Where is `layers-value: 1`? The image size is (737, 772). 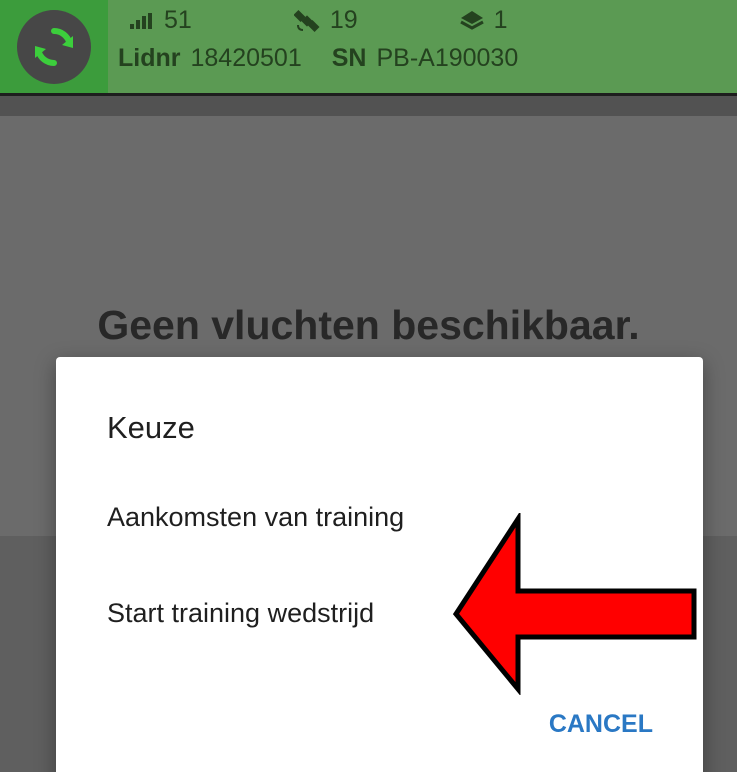 layers-value: 1 is located at coordinates (500, 20).